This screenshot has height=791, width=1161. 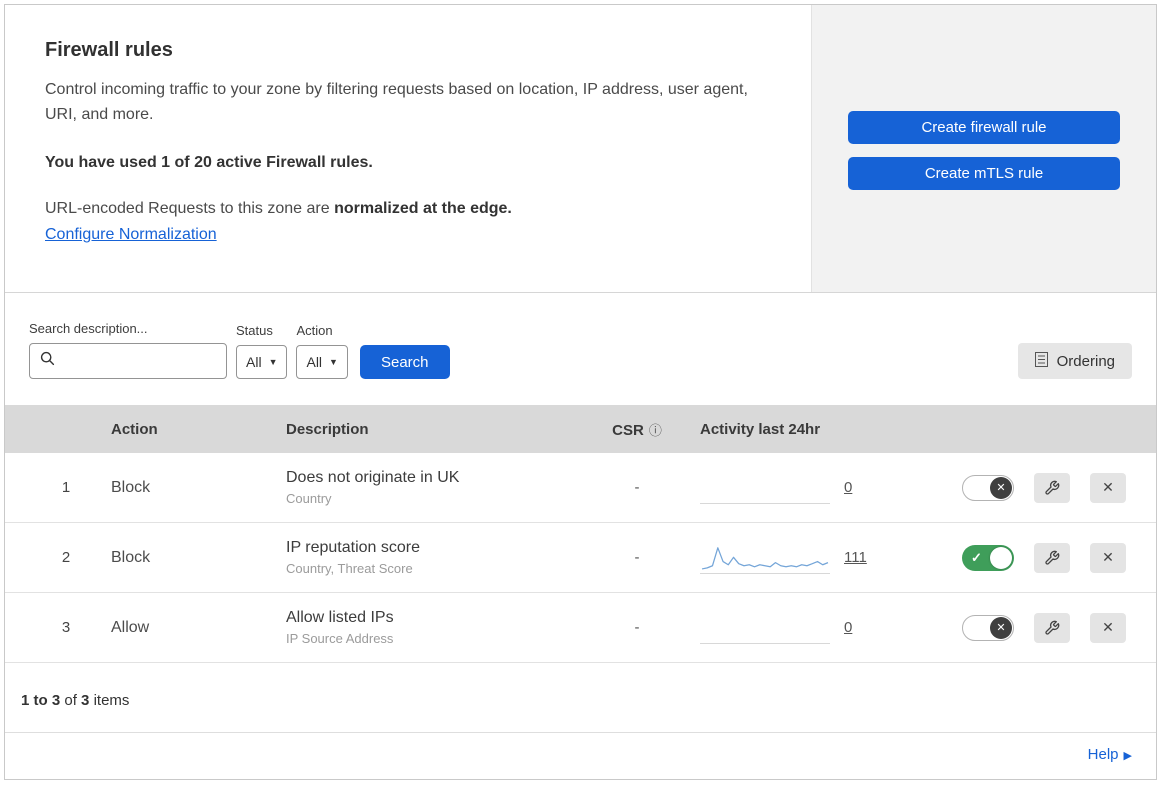 I want to click on rule-description: Allow listed IPs, so click(x=340, y=617).